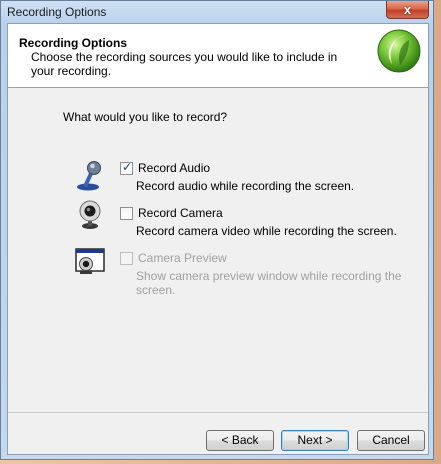 Image resolution: width=441 pixels, height=464 pixels. Describe the element at coordinates (240, 440) in the screenshot. I see `back-button: < Back` at that location.